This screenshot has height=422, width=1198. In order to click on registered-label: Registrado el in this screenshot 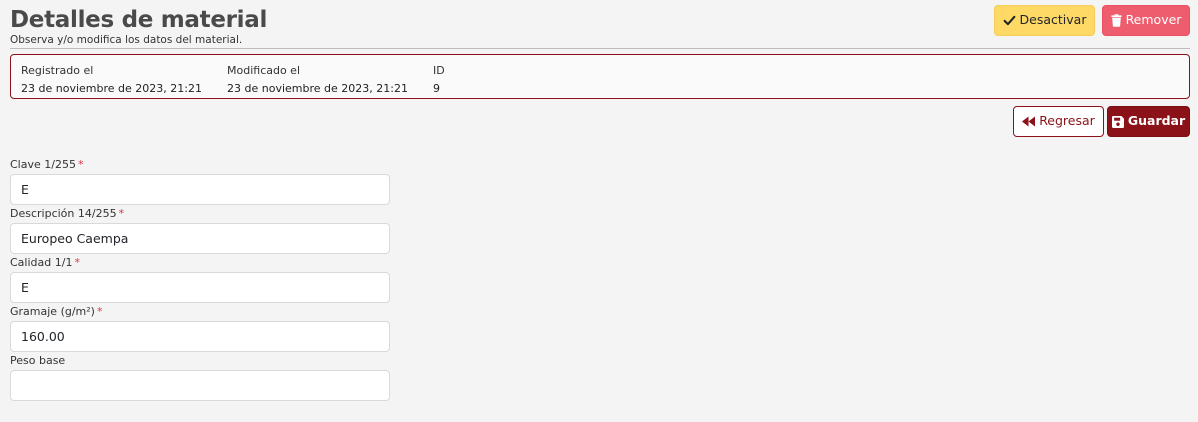, I will do `click(57, 70)`.